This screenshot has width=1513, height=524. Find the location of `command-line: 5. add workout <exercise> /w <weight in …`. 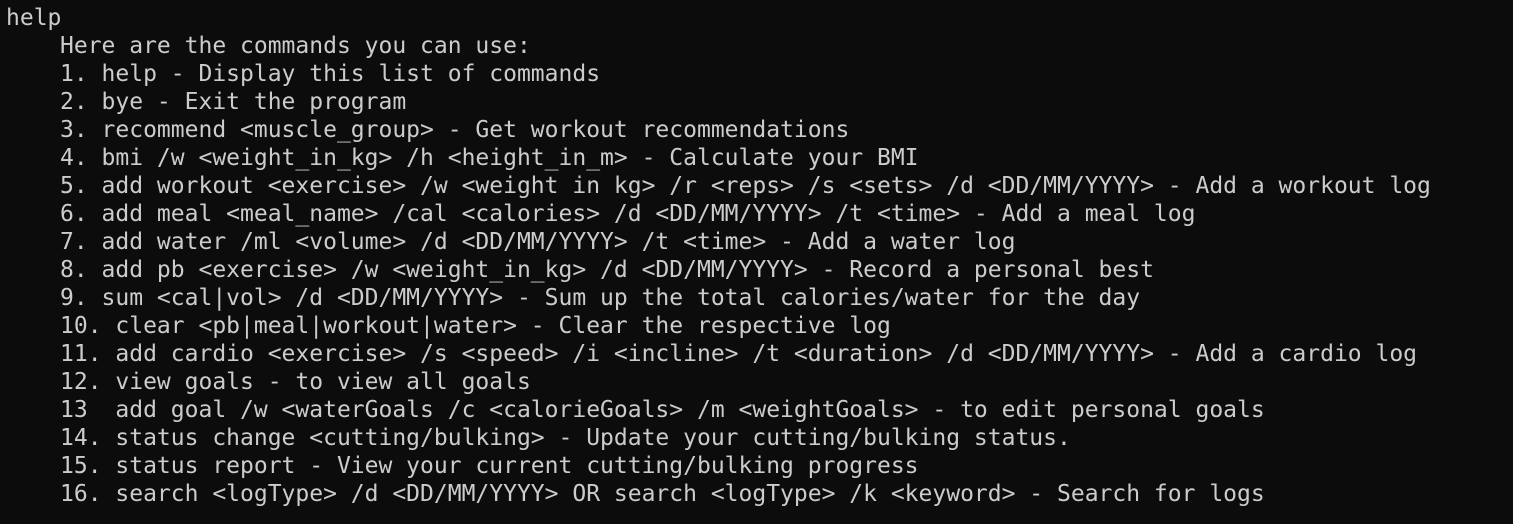

command-line: 5. add workout <exercise> /w <weight in … is located at coordinates (745, 186).